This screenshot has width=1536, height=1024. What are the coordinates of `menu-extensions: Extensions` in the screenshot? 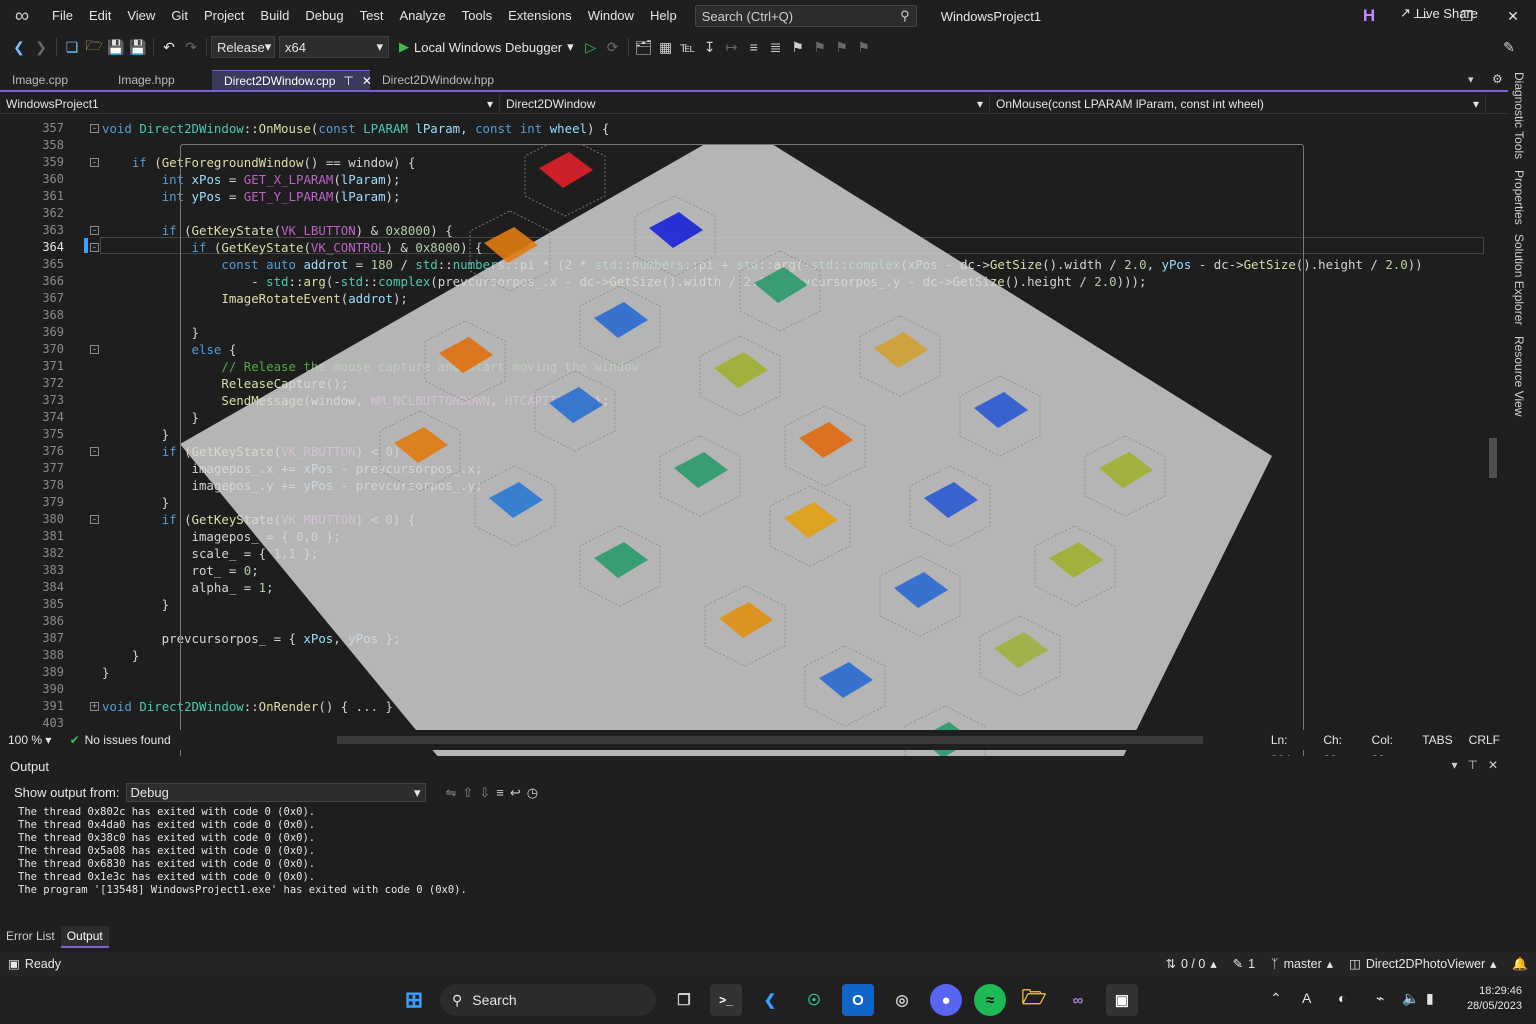 It's located at (540, 16).